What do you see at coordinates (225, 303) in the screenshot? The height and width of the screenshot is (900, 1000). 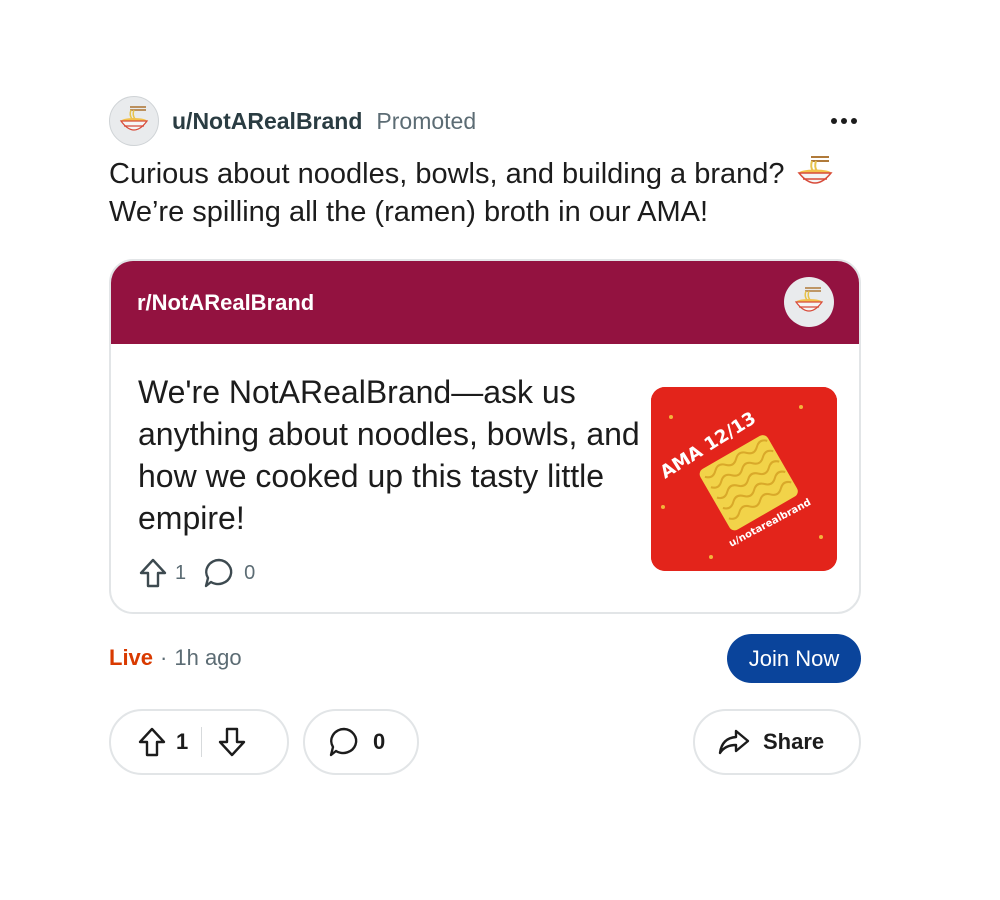 I see `subreddit-name: r/NotARealBrand` at bounding box center [225, 303].